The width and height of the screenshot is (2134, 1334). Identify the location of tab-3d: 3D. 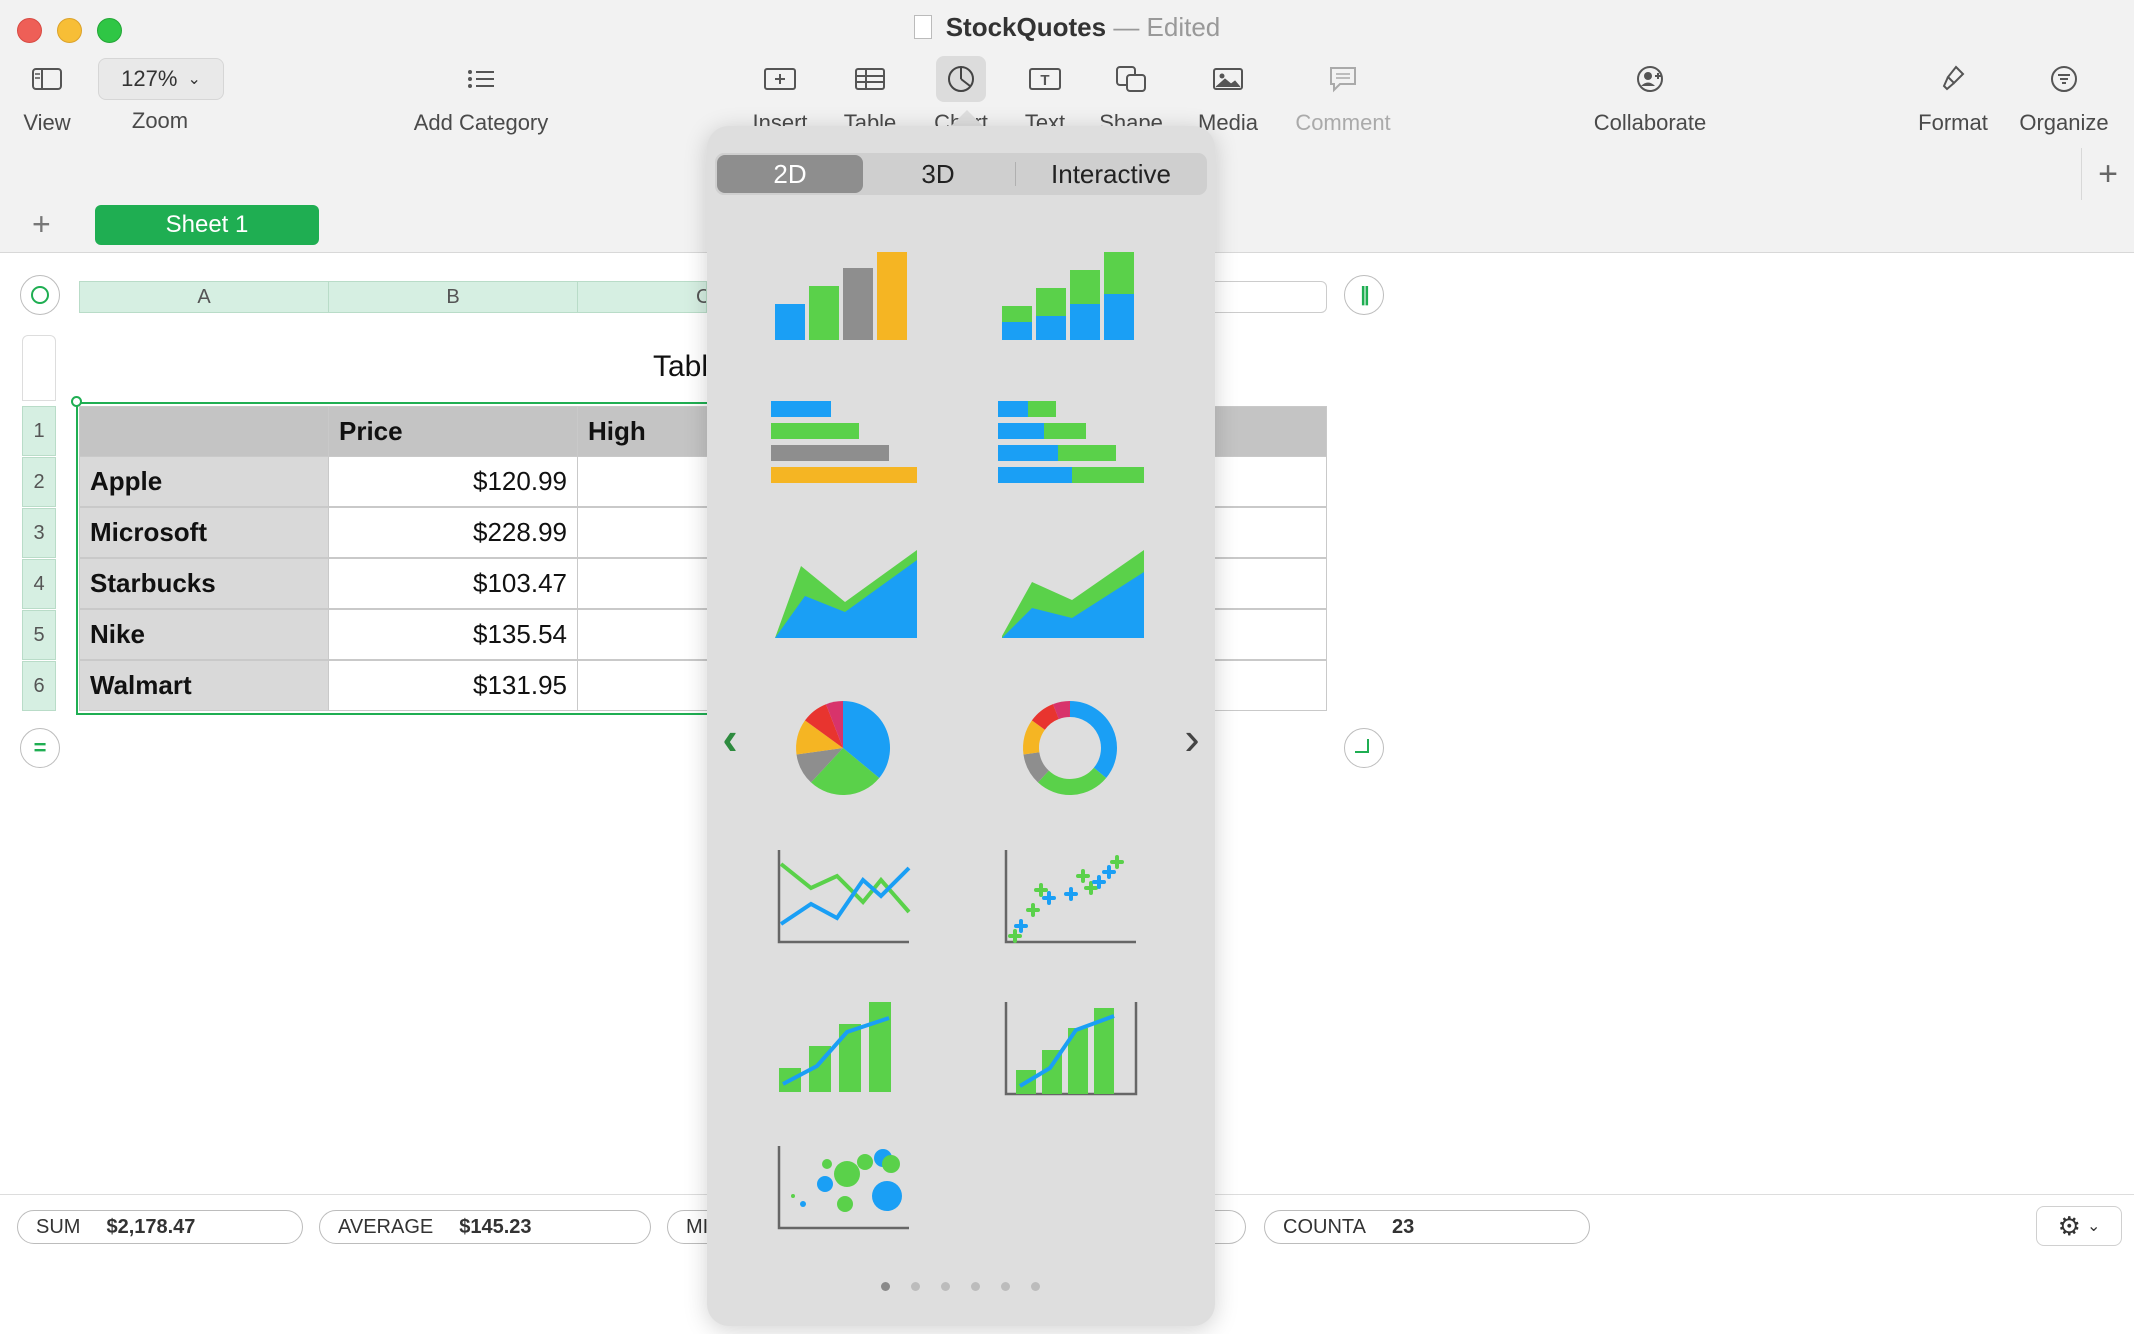
(938, 174).